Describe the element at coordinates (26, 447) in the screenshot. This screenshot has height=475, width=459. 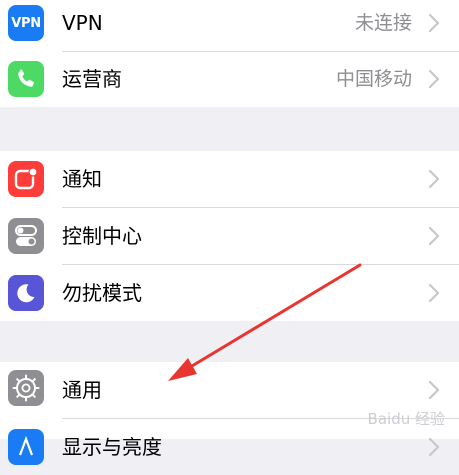
I see `display-icon` at that location.